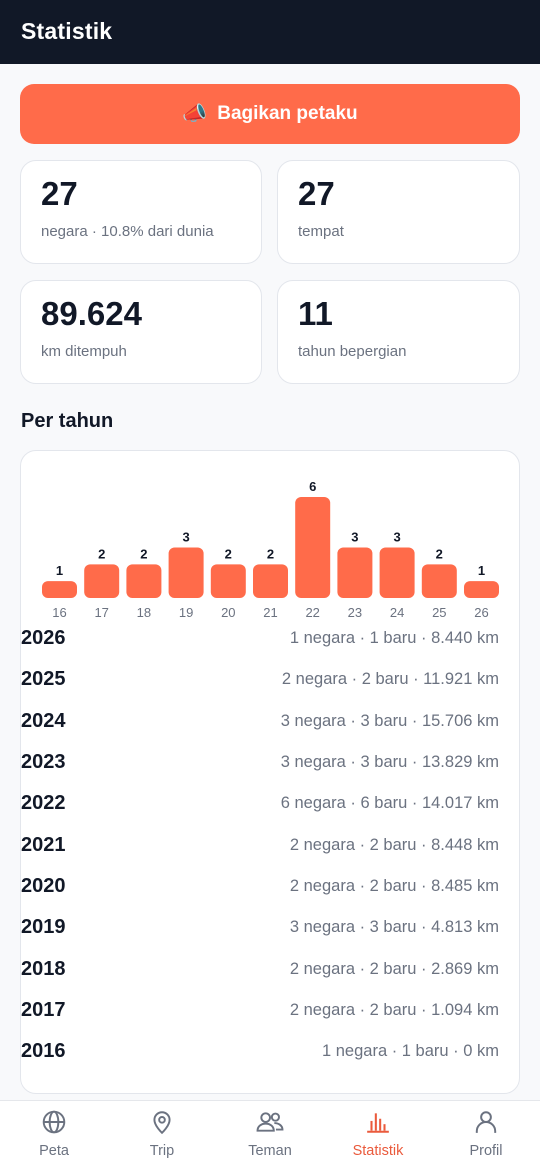 The height and width of the screenshot is (1171, 540). I want to click on year-label: 2017, so click(43, 1009).